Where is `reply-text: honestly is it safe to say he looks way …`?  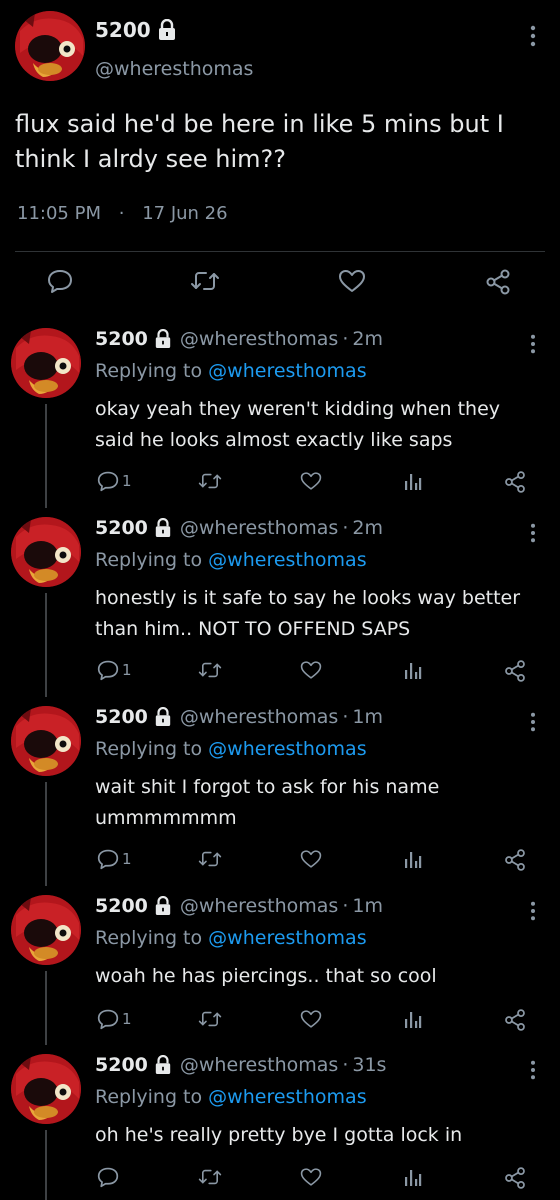
reply-text: honestly is it safe to say he looks way … is located at coordinates (308, 613).